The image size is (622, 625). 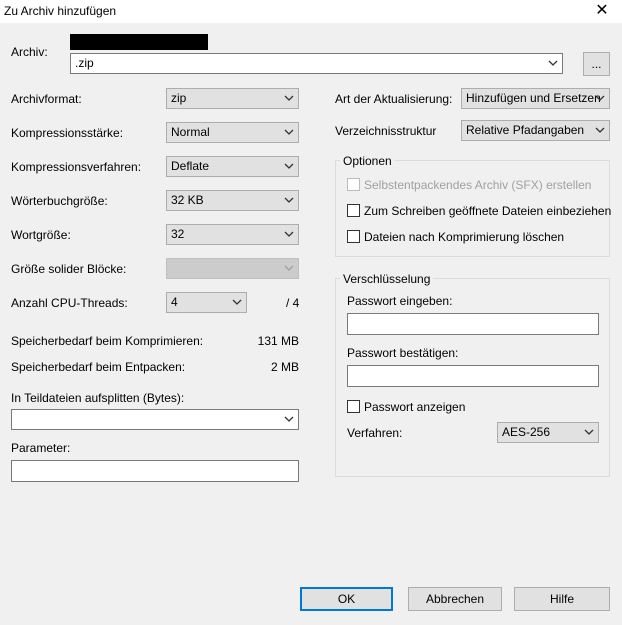 I want to click on threads-value: 4, so click(x=174, y=302).